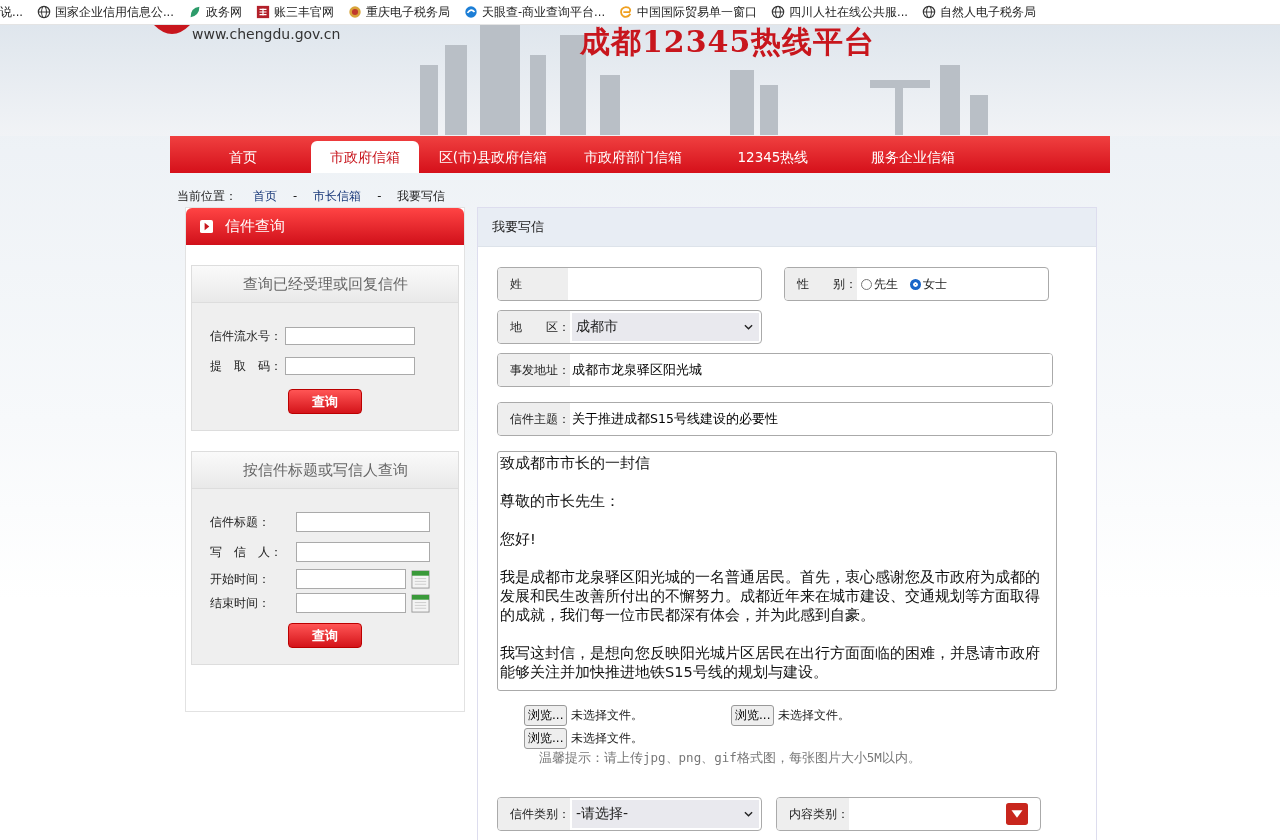 This screenshot has height=840, width=1280. What do you see at coordinates (633, 157) in the screenshot?
I see `nav-tab: 市政府部门信箱` at bounding box center [633, 157].